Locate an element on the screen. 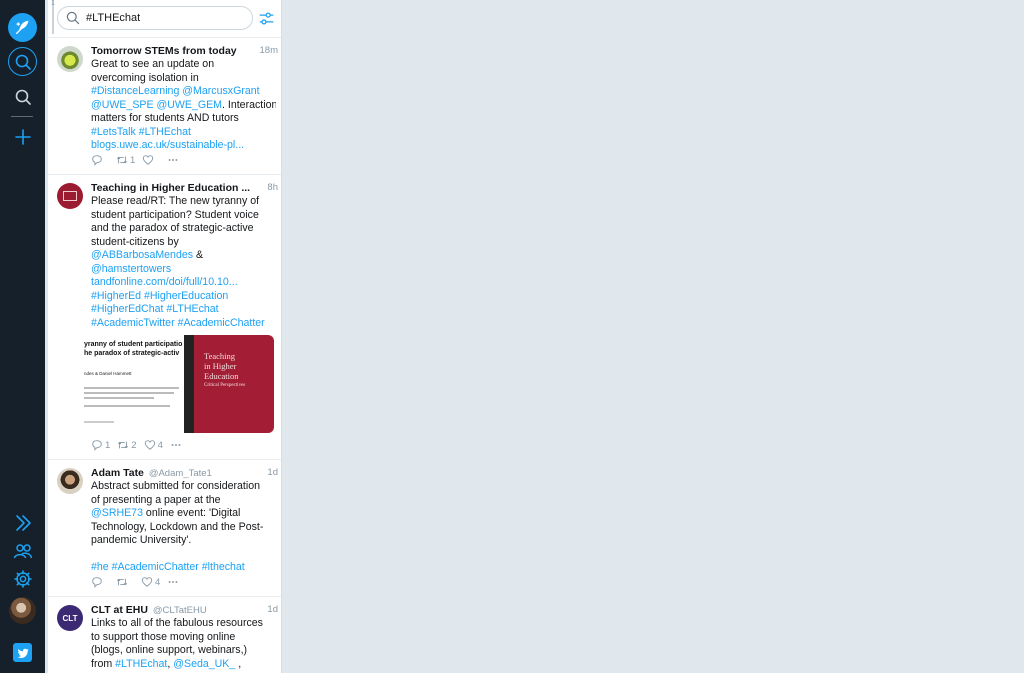 The width and height of the screenshot is (1024, 673). search-icon is located at coordinates (73, 18).